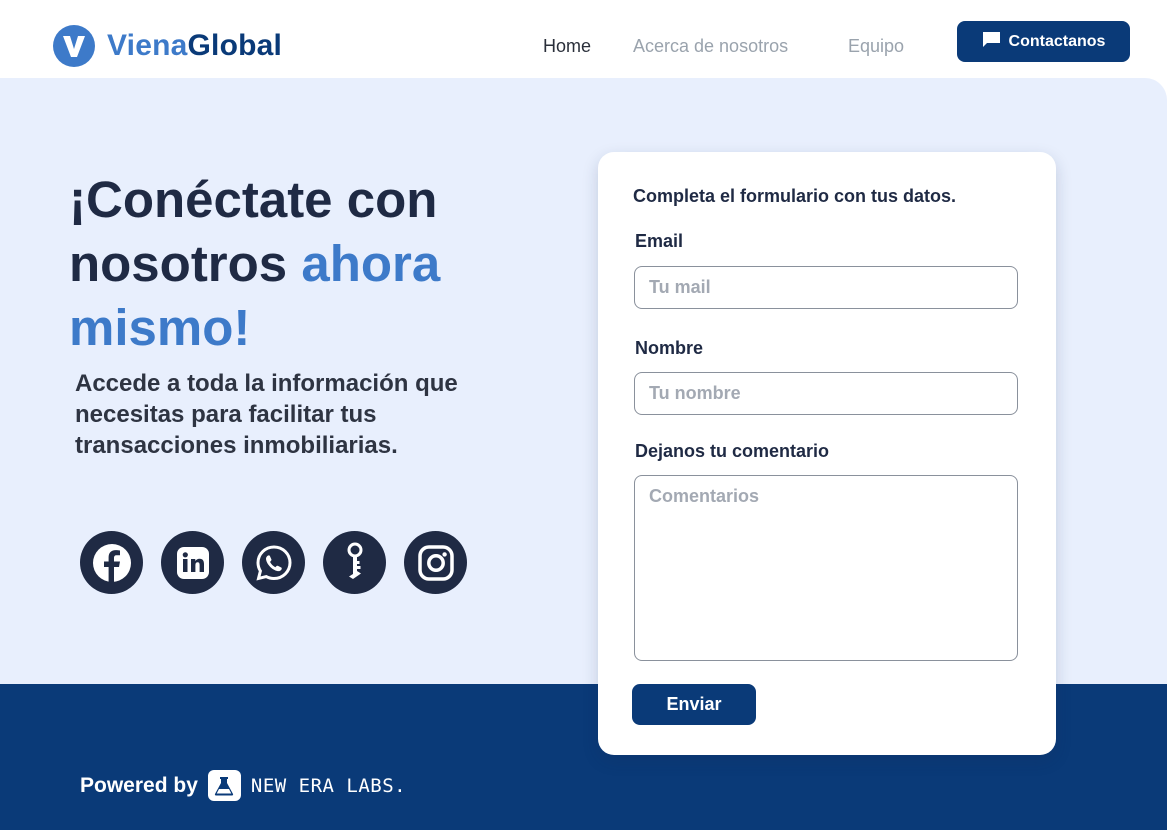 Image resolution: width=1167 pixels, height=830 pixels. What do you see at coordinates (826, 393) in the screenshot?
I see `name-field` at bounding box center [826, 393].